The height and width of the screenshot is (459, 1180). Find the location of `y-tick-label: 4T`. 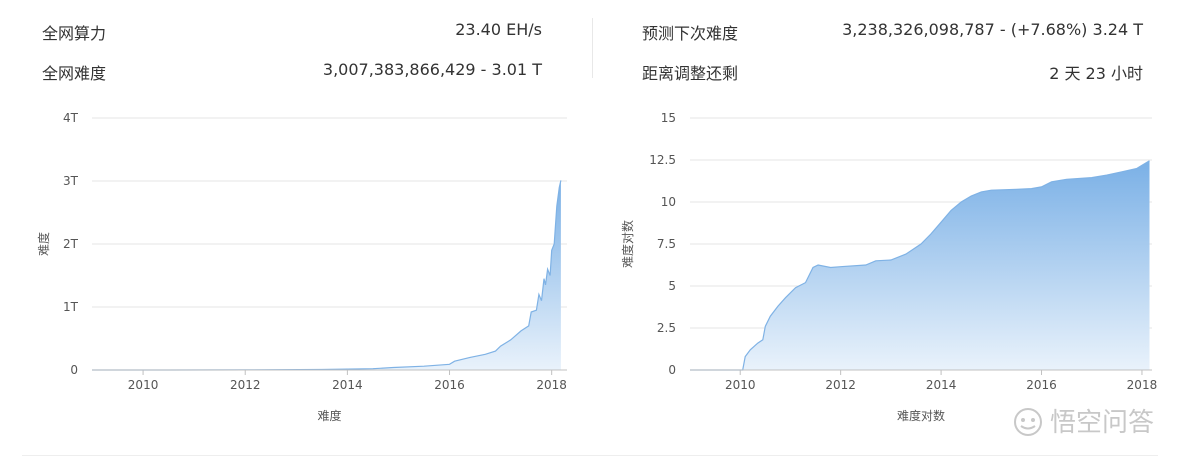

y-tick-label: 4T is located at coordinates (71, 118).